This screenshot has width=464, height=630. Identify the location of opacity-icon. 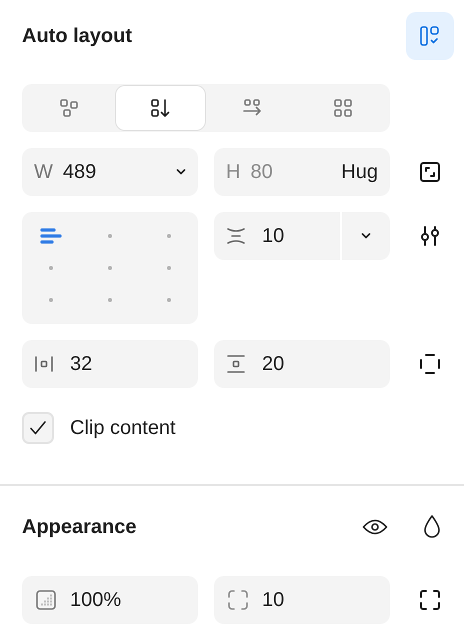
(46, 600).